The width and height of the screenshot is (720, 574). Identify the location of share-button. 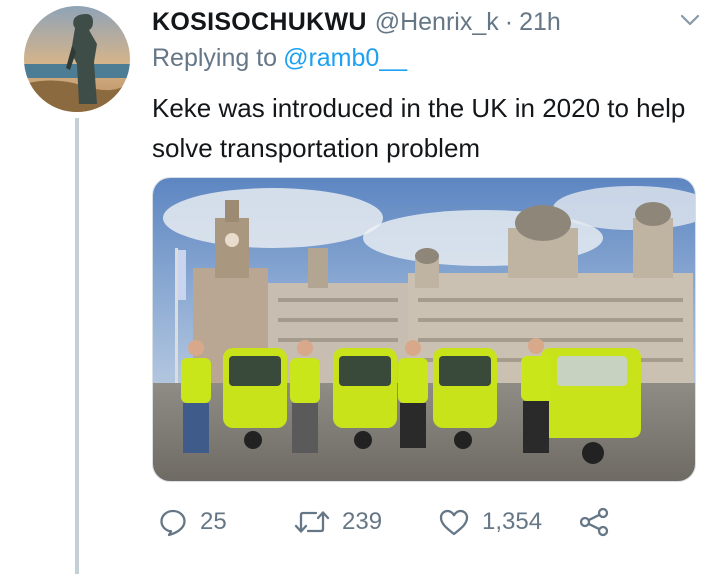
(594, 522).